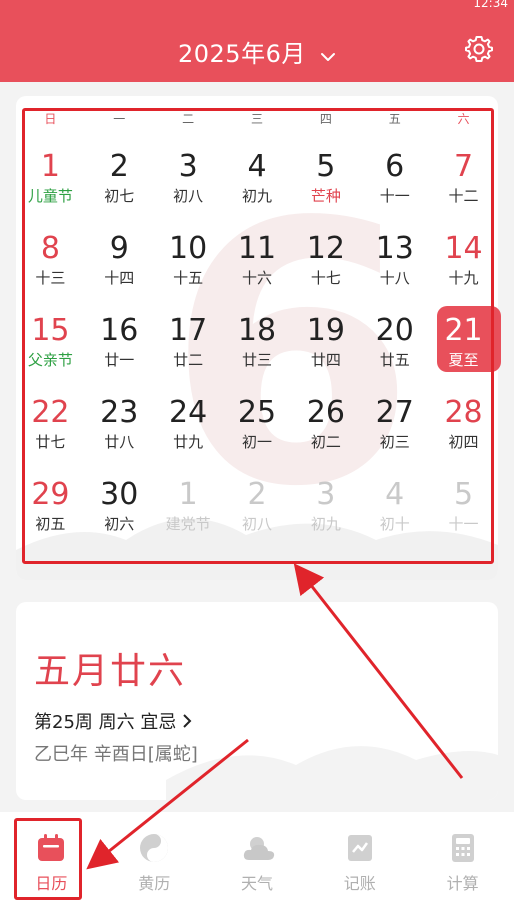  What do you see at coordinates (326, 494) in the screenshot?
I see `day-number: 3` at bounding box center [326, 494].